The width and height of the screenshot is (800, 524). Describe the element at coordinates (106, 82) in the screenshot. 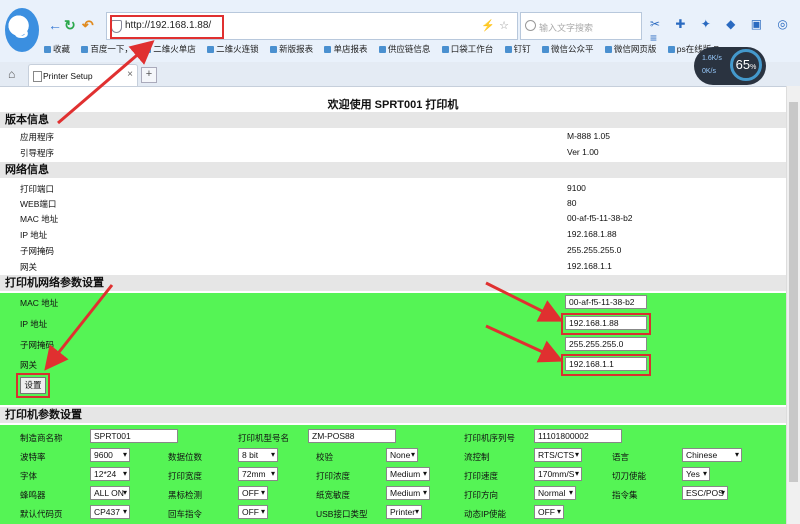

I see `arrow-to-url` at that location.